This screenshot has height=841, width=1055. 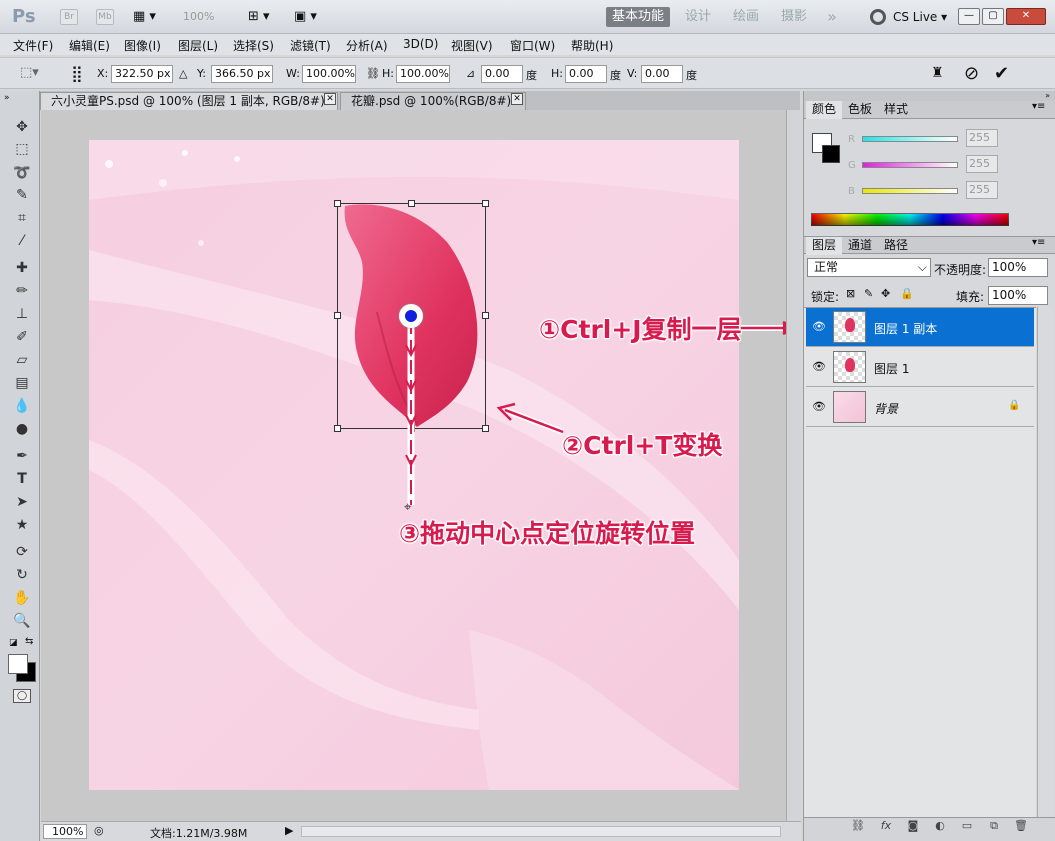 What do you see at coordinates (905, 328) in the screenshot?
I see `layer-name: 图层 1 副本` at bounding box center [905, 328].